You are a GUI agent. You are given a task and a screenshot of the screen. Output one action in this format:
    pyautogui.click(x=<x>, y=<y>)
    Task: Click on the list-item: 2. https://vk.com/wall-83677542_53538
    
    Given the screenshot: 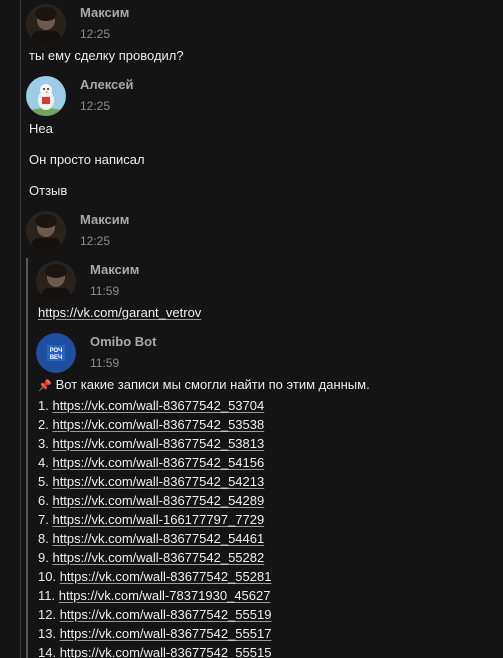 What is the action you would take?
    pyautogui.click(x=154, y=424)
    